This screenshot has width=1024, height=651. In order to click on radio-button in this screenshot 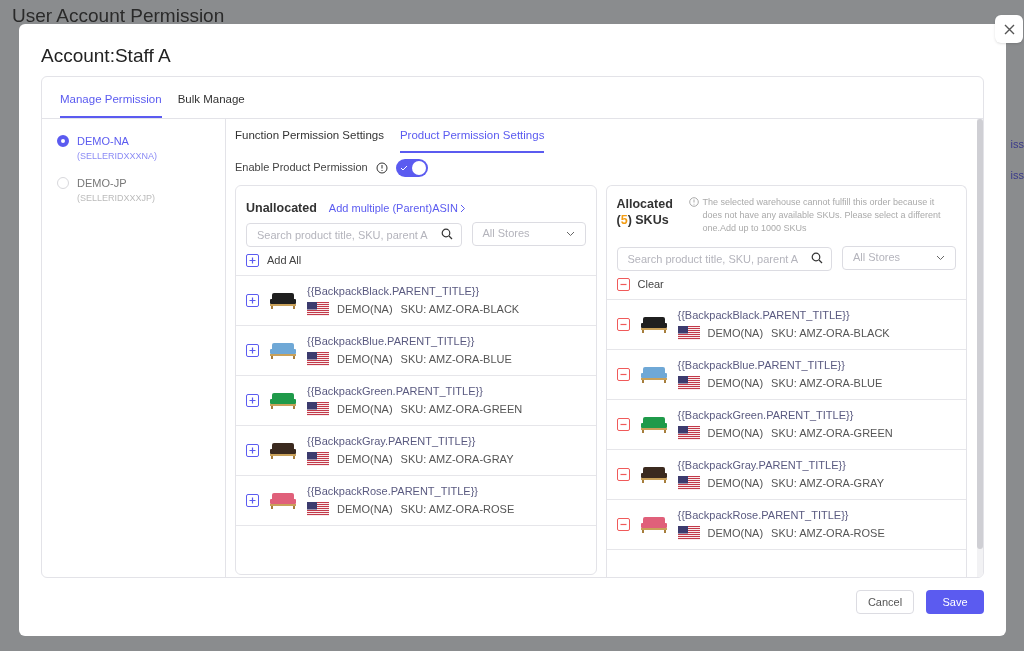, I will do `click(63, 141)`.